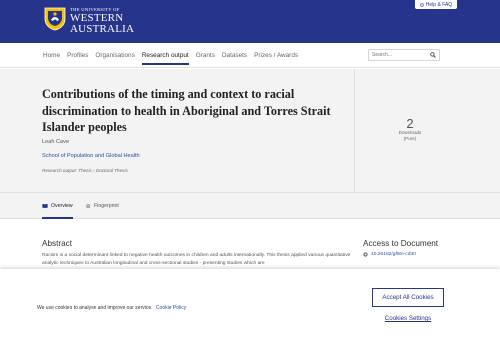 This screenshot has height=348, width=500. I want to click on university-logo: THE UNIVERSITY OF WESTERN AUSTRALIA, so click(89, 21).